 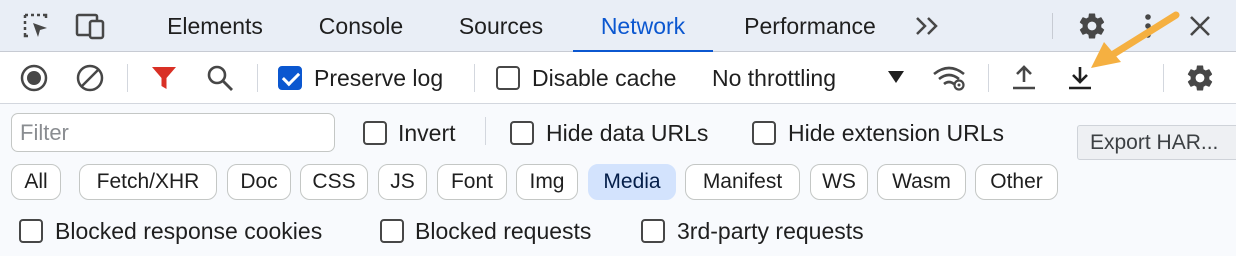 I want to click on blocked-response-cookies-checkbox, so click(x=31, y=231).